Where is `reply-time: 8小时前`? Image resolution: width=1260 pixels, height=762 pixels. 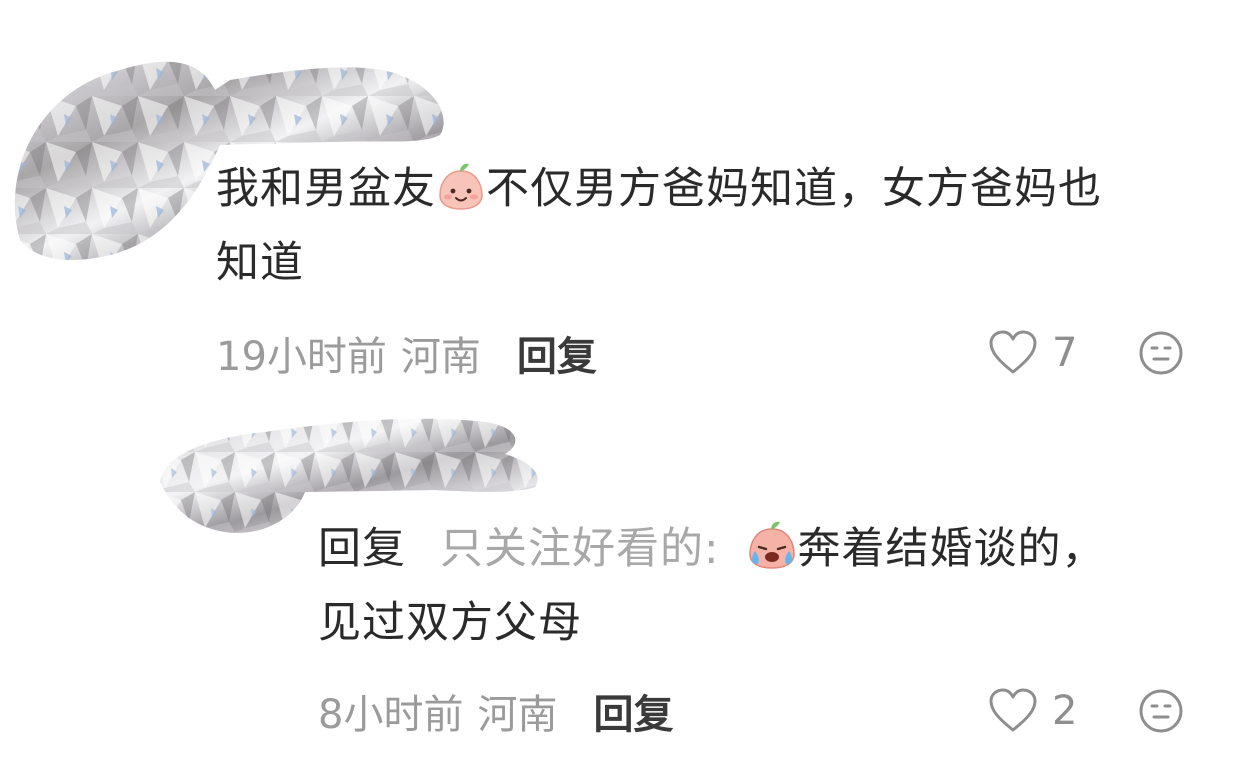 reply-time: 8小时前 is located at coordinates (391, 715).